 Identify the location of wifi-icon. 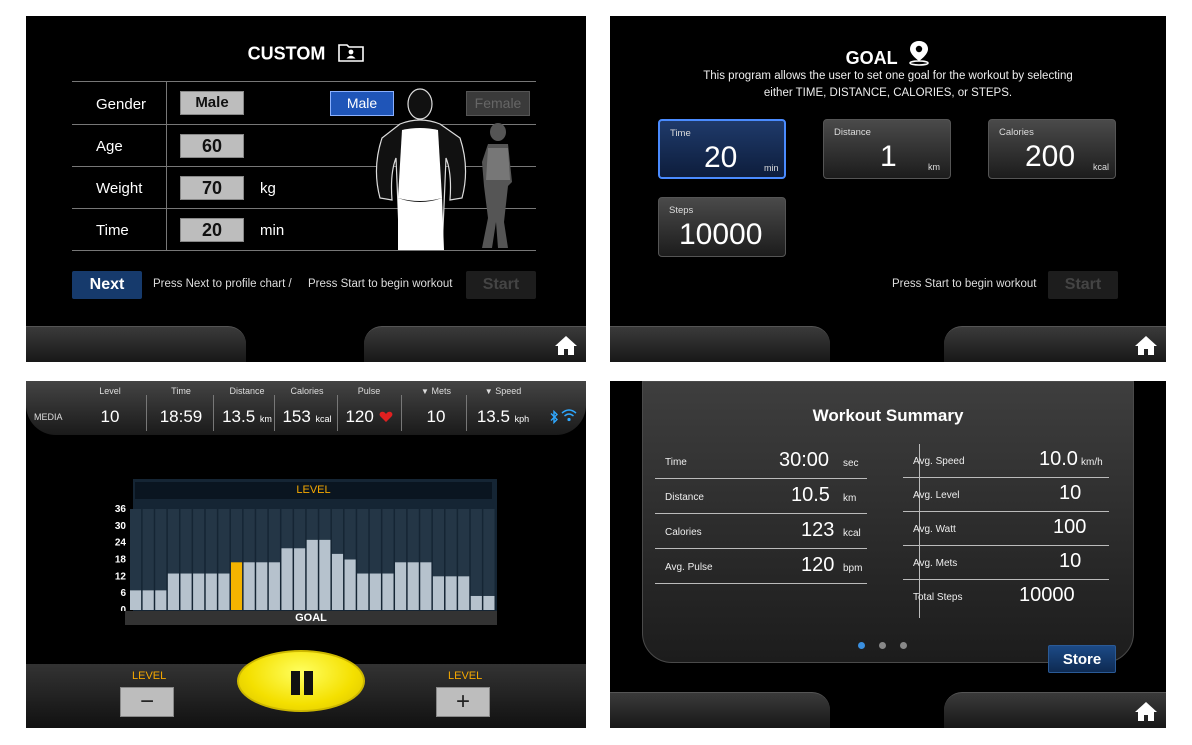
(569, 415).